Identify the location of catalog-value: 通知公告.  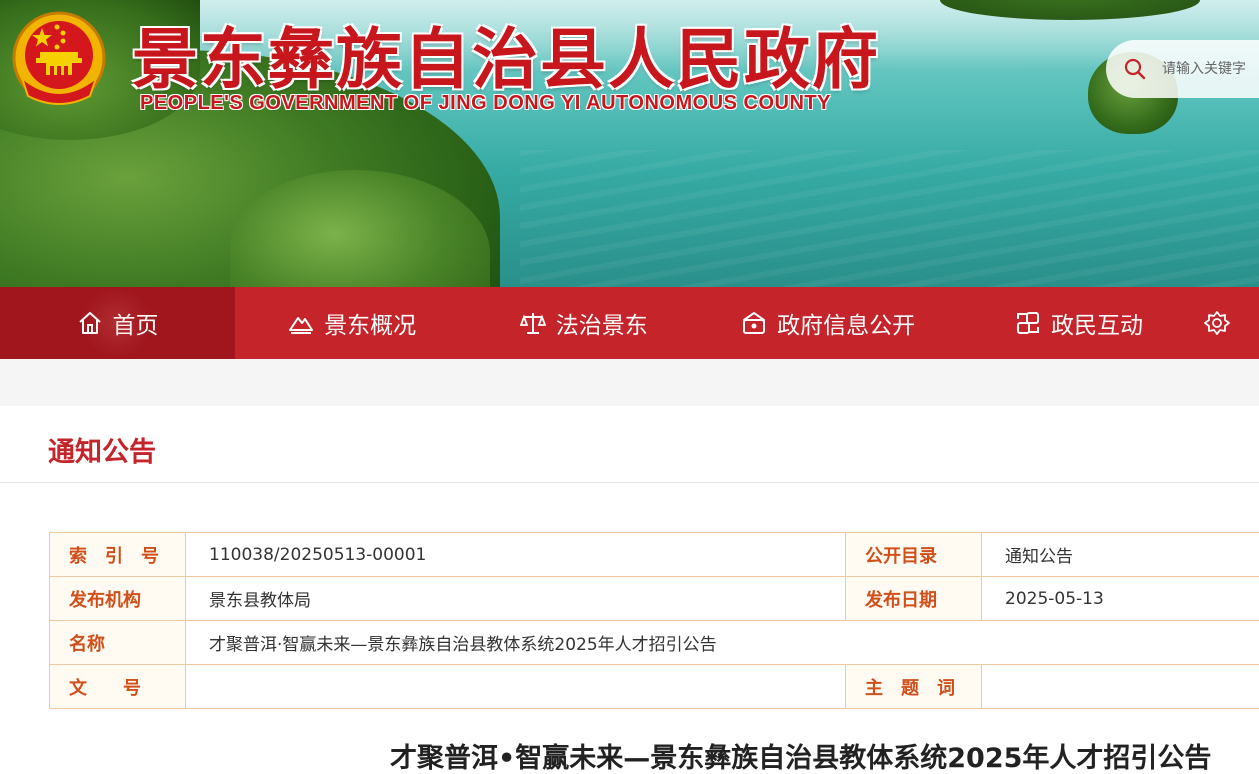
(1120, 554).